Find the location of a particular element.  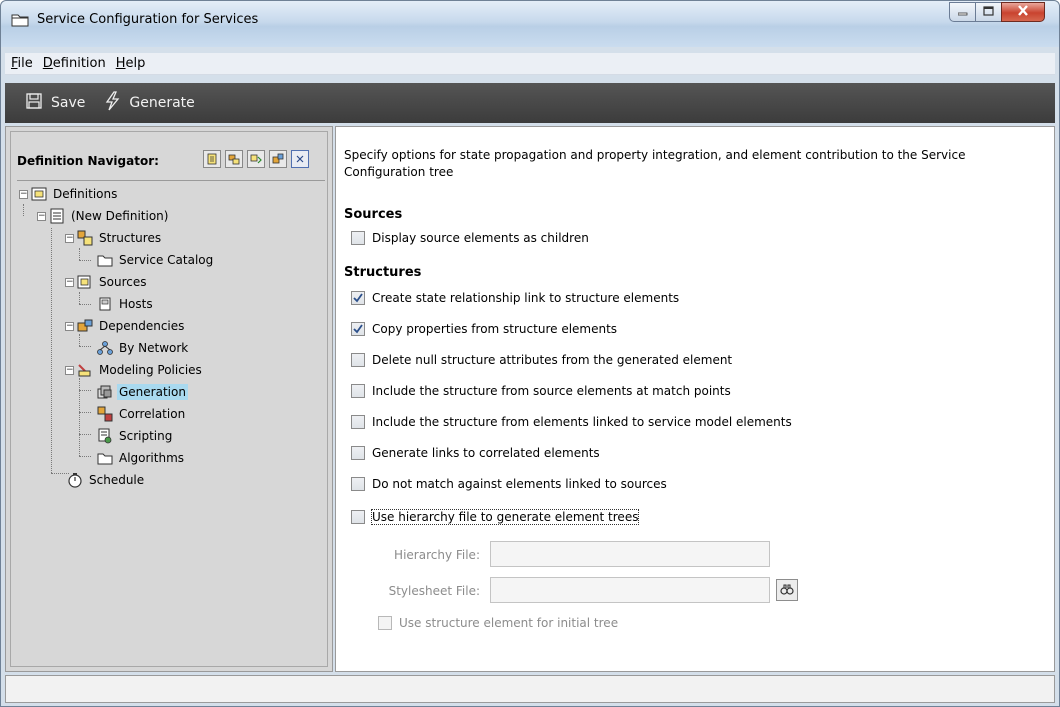

collapse-structures-icon: − is located at coordinates (69, 238).